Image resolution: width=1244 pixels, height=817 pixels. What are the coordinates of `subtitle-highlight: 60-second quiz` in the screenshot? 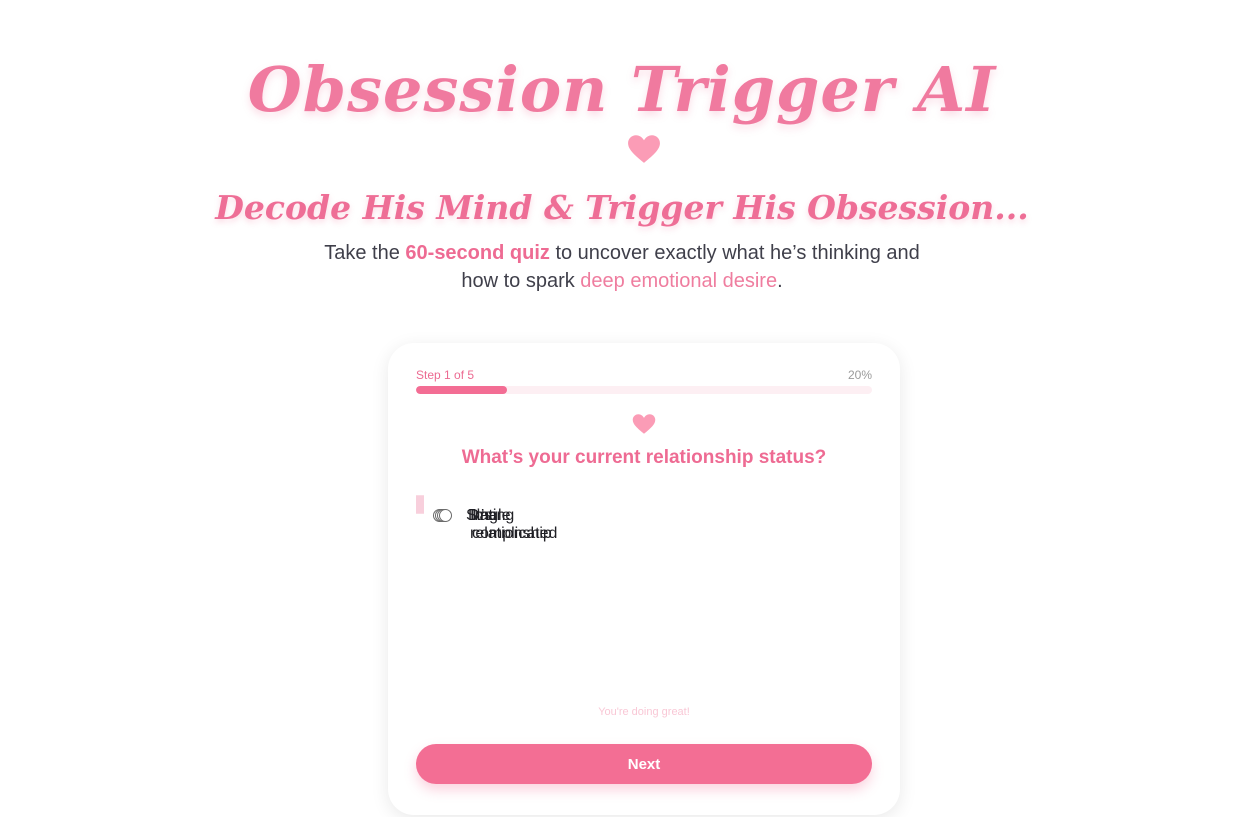 It's located at (477, 253).